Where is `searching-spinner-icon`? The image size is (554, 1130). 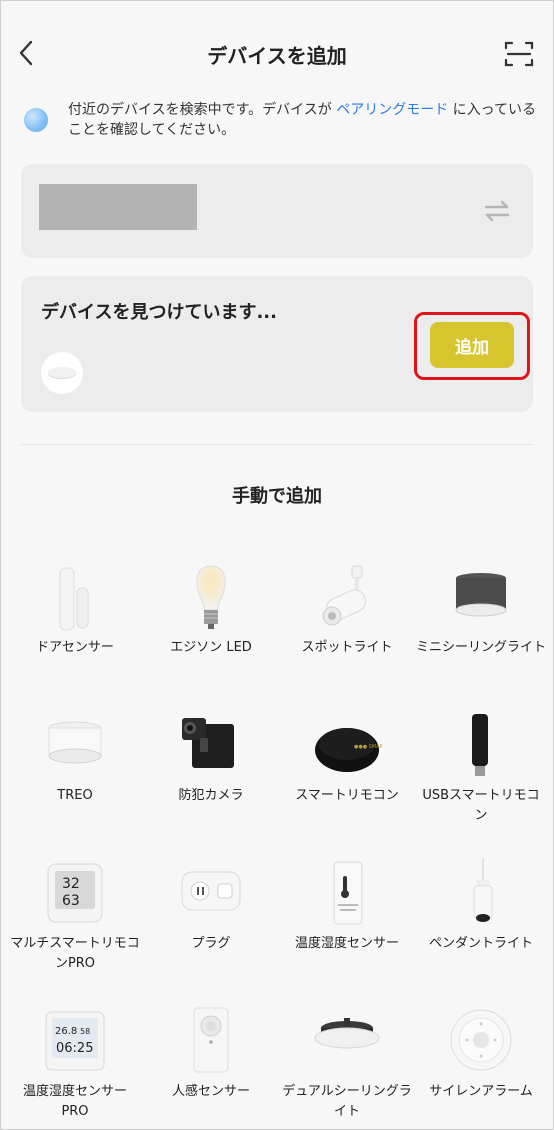 searching-spinner-icon is located at coordinates (36, 120).